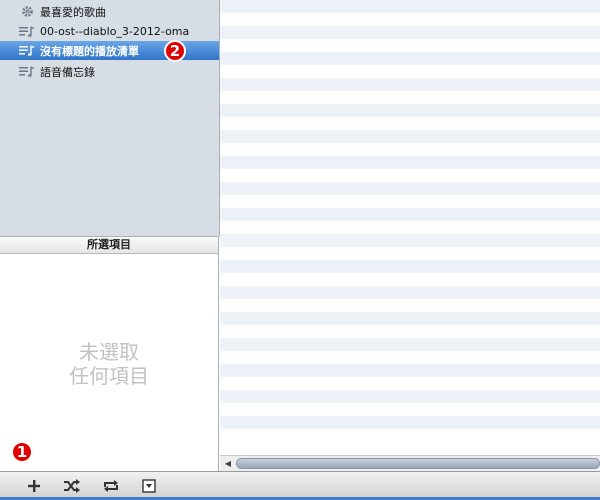 The image size is (600, 500). I want to click on sidebar-item-untitled-playlist: 沒有標題的播放清單, so click(109, 50).